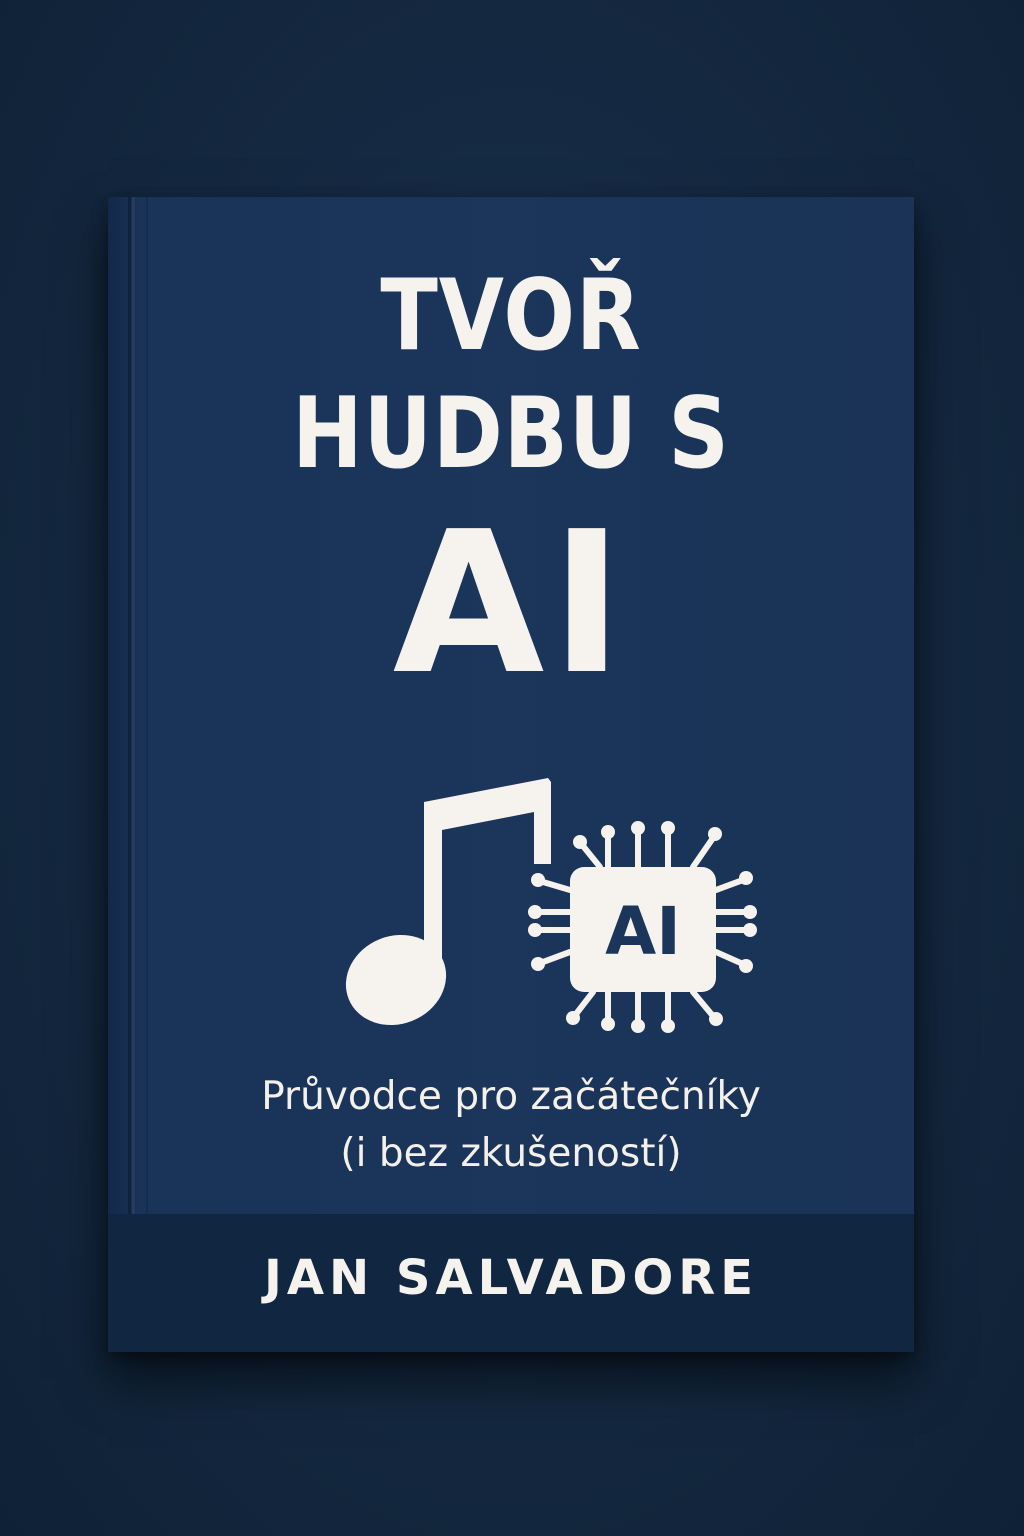 This screenshot has height=1536, width=1024. What do you see at coordinates (511, 1153) in the screenshot?
I see `subtitle-line-2: (i bez zkušeností)` at bounding box center [511, 1153].